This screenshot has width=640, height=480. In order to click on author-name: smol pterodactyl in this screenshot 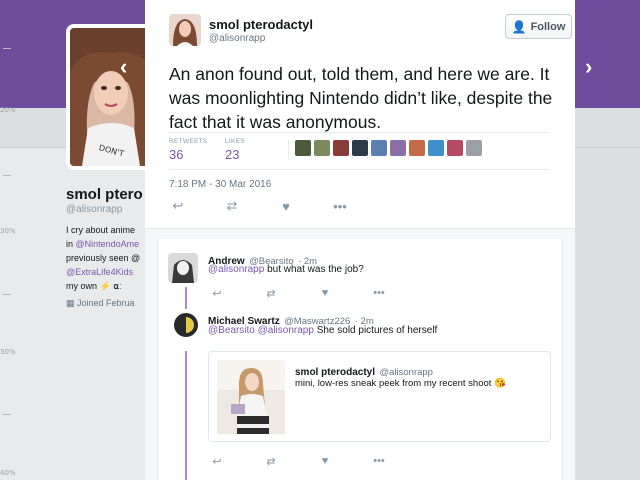, I will do `click(261, 24)`.